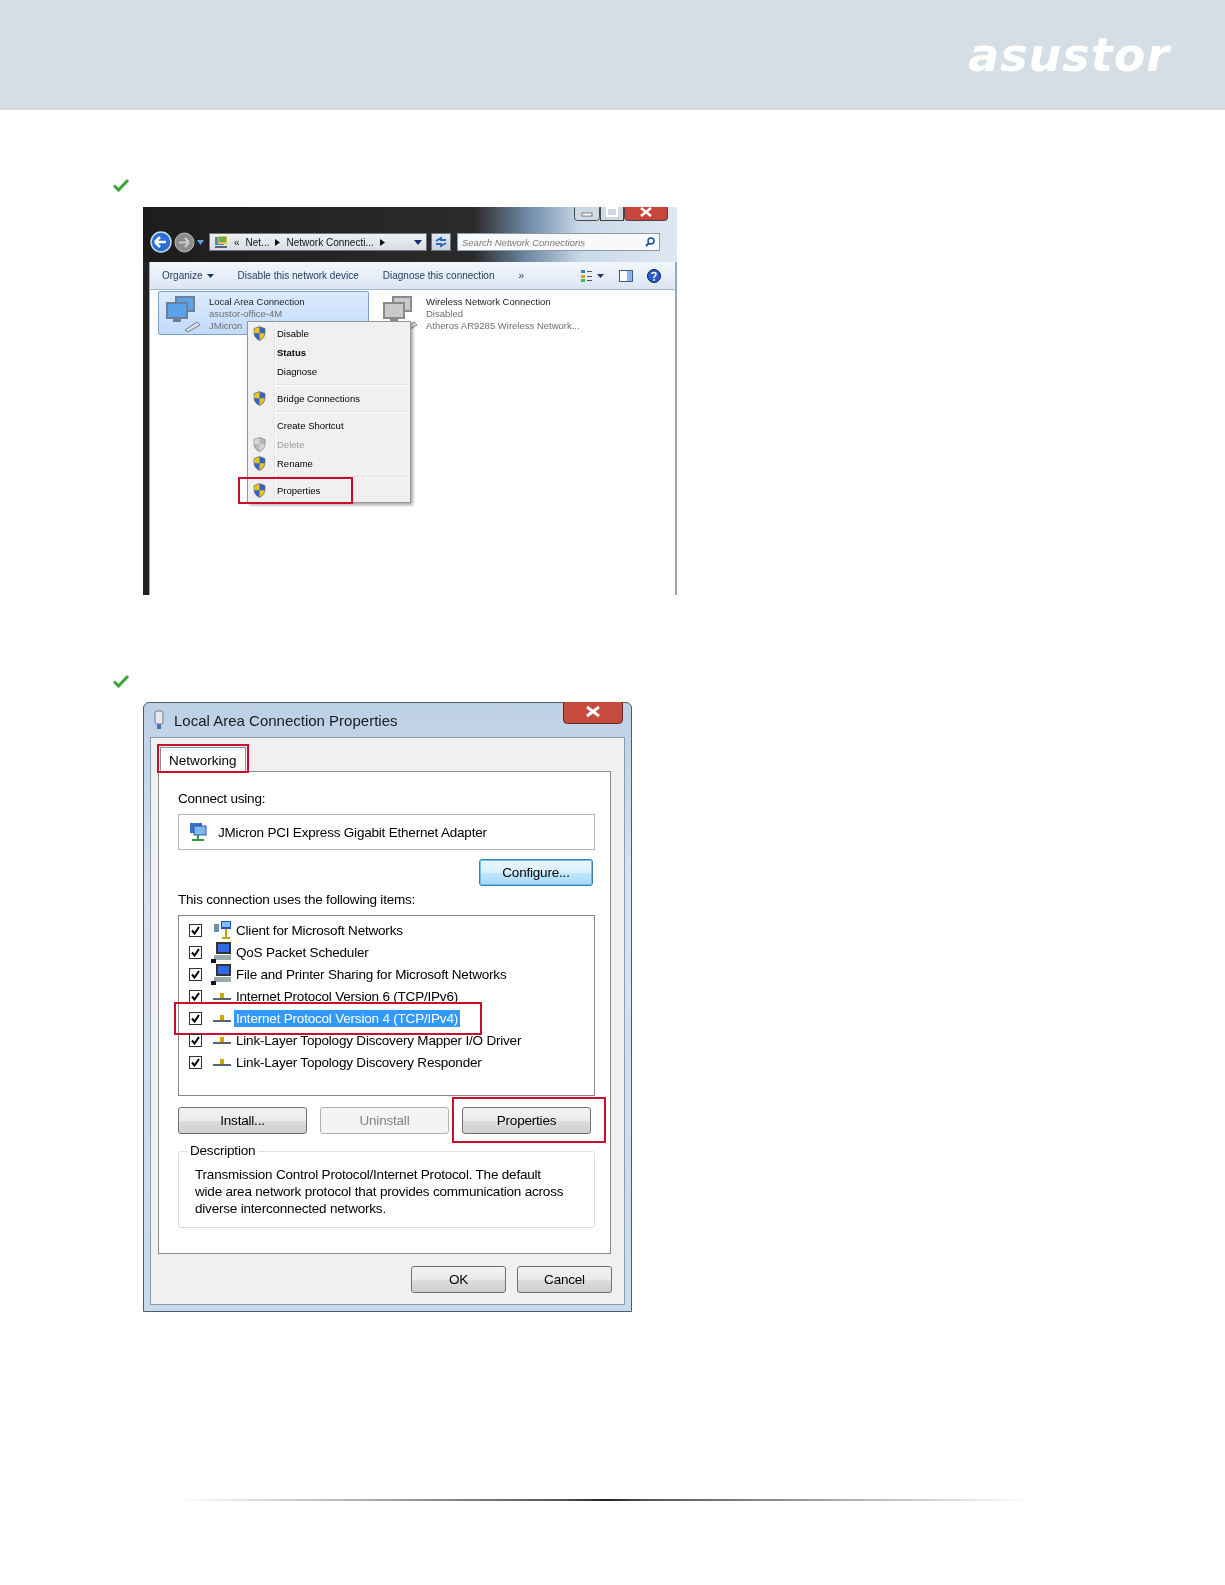 The image size is (1225, 1585). What do you see at coordinates (188, 275) in the screenshot?
I see `toolbar-button: Organize` at bounding box center [188, 275].